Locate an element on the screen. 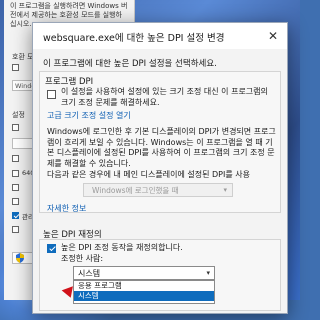  scaling-by-options: 응용 프로그램 시스템 is located at coordinates (144, 292).